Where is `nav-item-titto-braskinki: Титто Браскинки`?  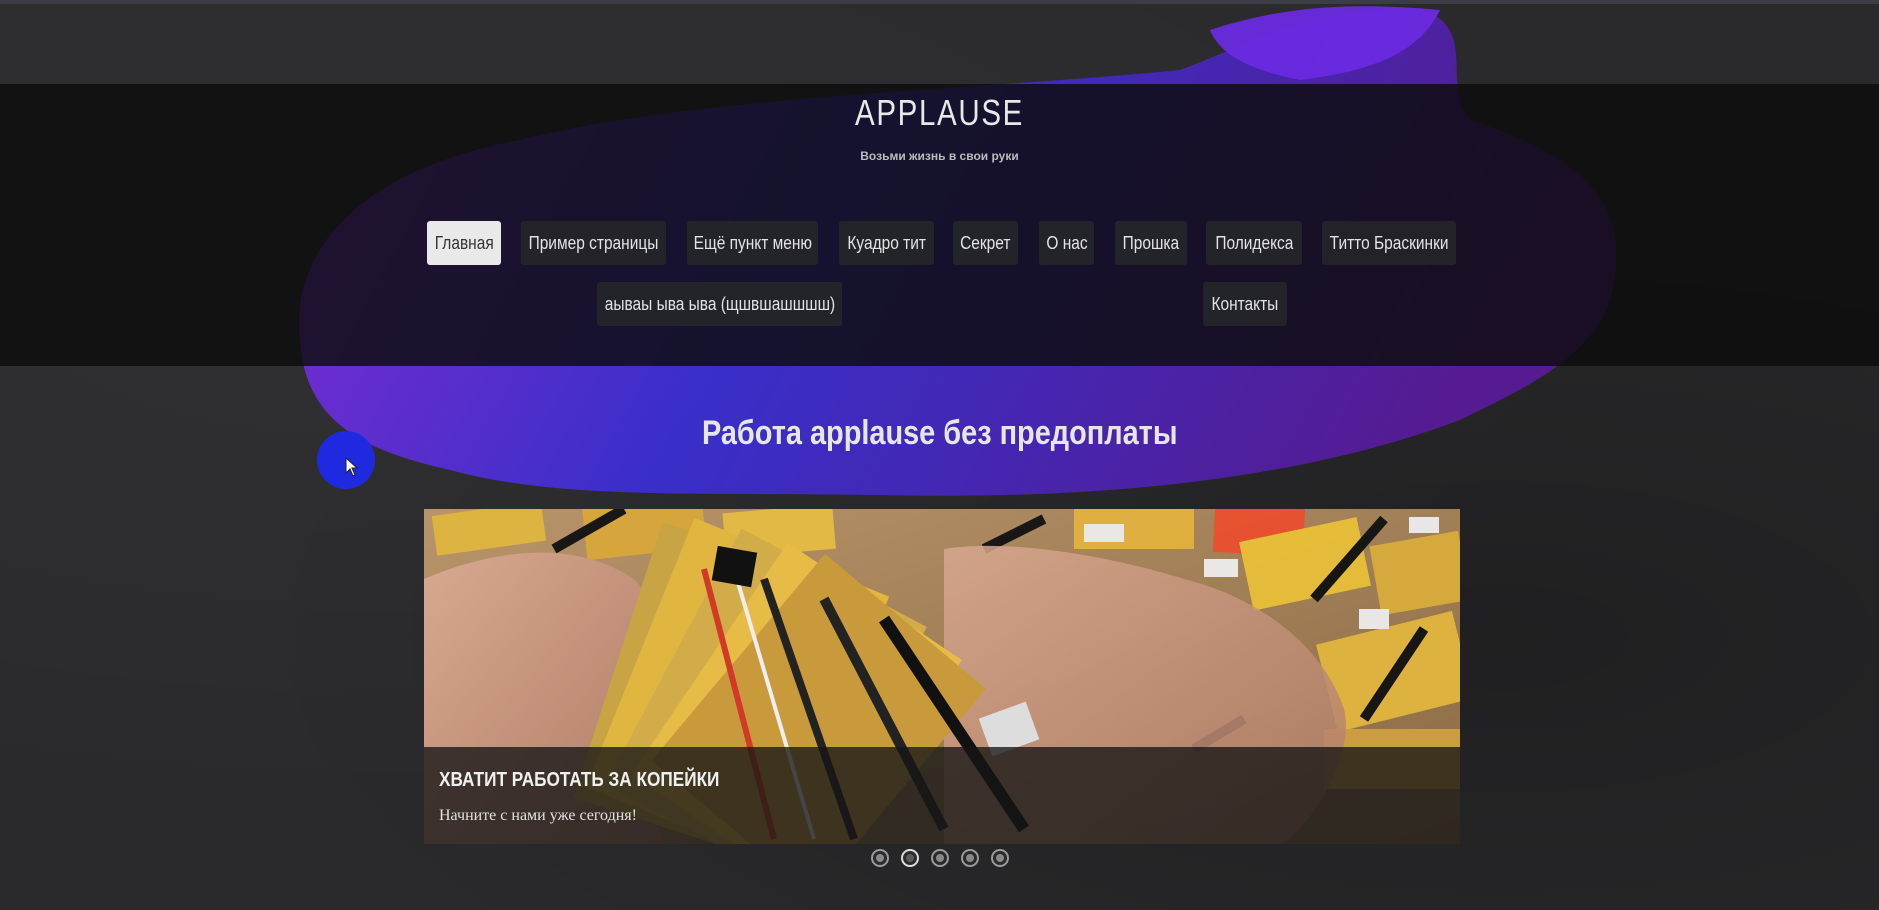 nav-item-titto-braskinki: Титто Браскинки is located at coordinates (1389, 243).